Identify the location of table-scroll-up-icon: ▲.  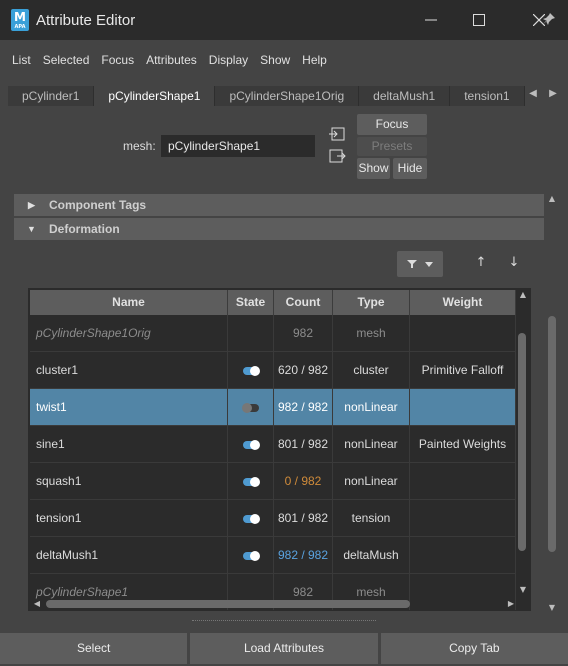
(523, 295).